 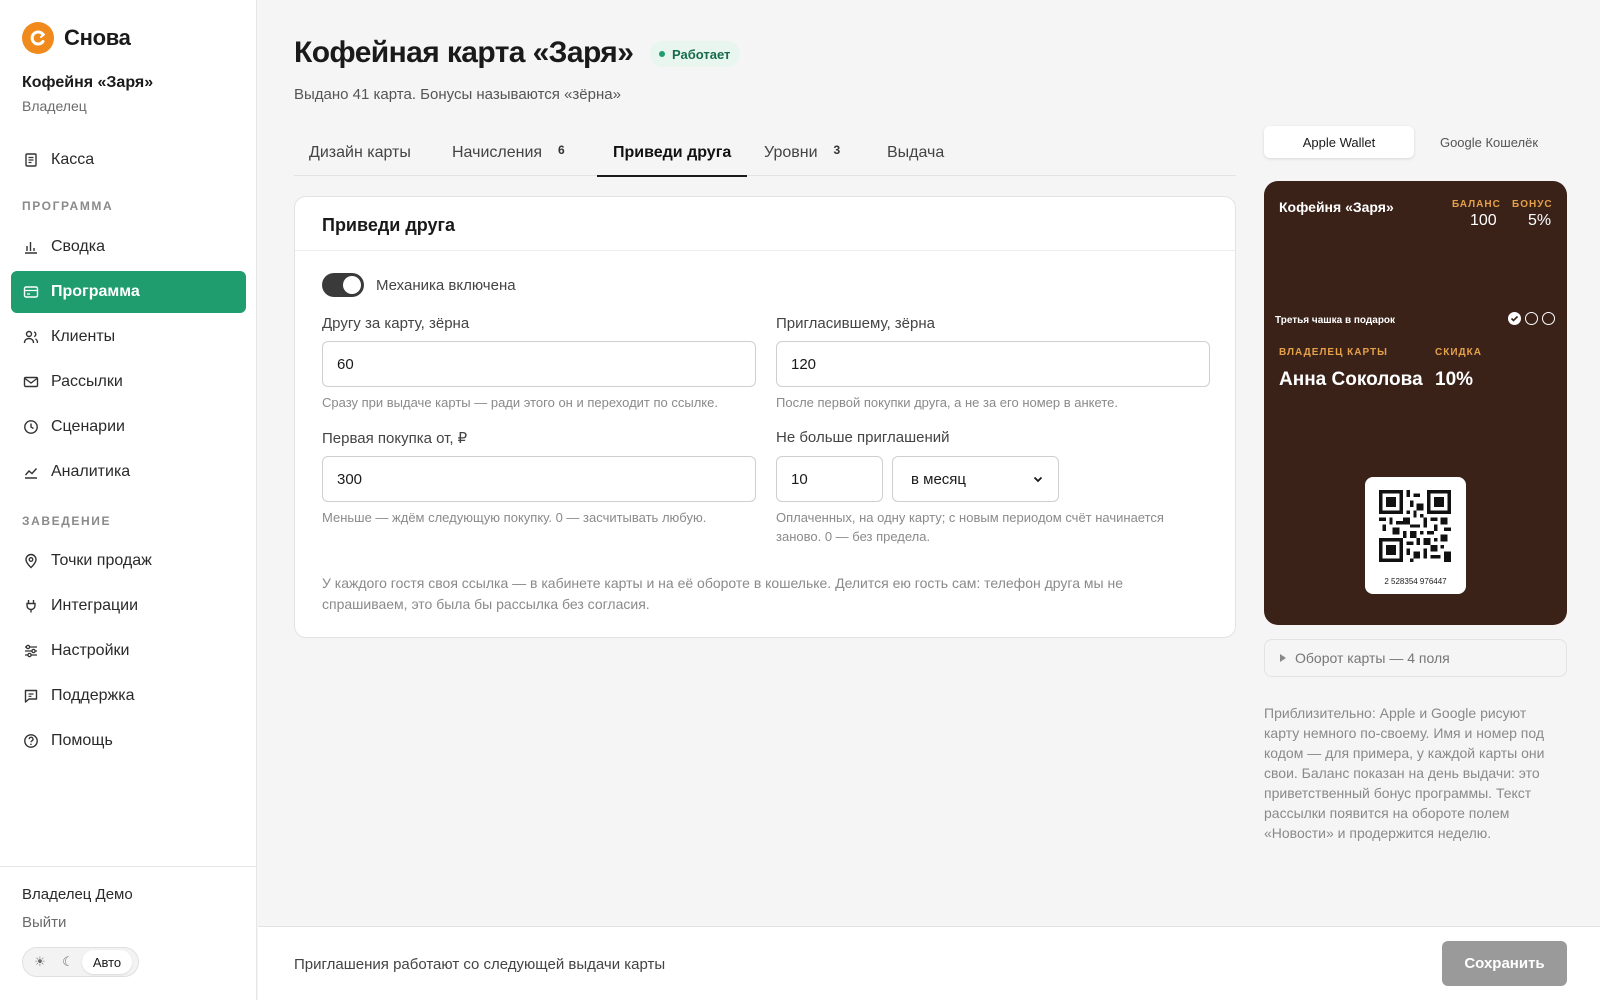 What do you see at coordinates (77, 894) in the screenshot?
I see `user-name: Владелец Демо` at bounding box center [77, 894].